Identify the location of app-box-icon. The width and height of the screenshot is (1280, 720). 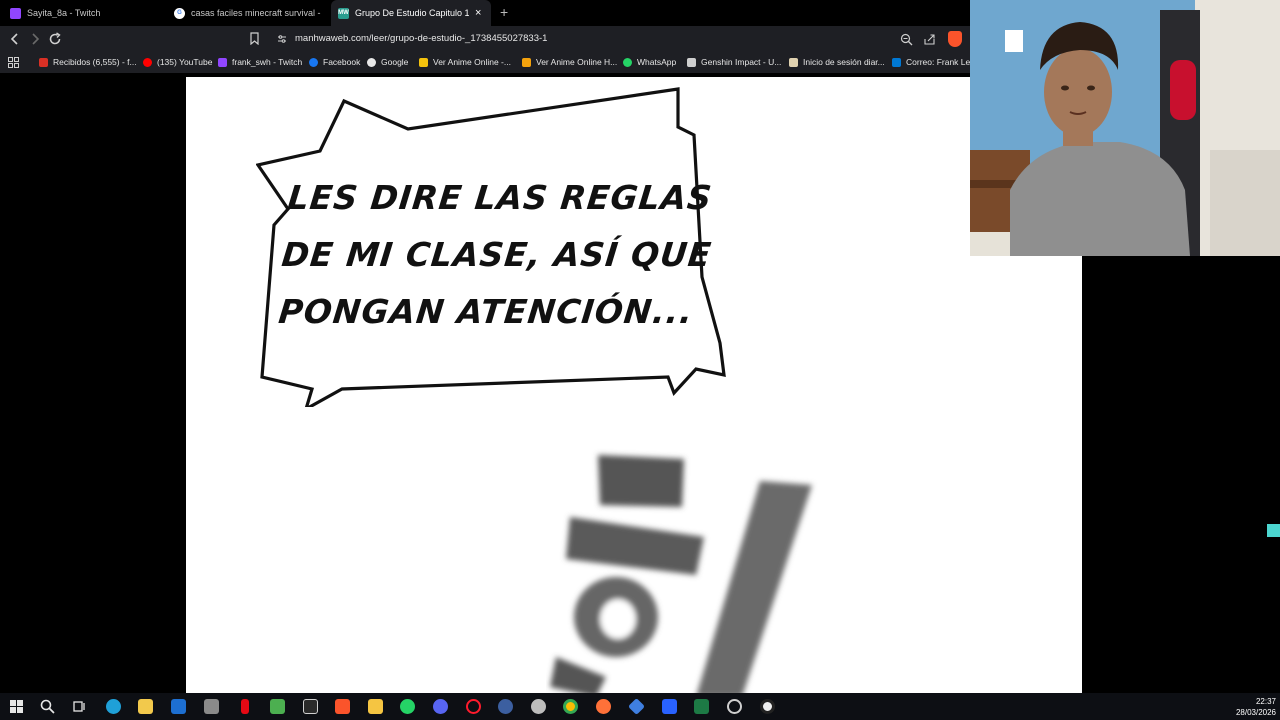
(669, 706).